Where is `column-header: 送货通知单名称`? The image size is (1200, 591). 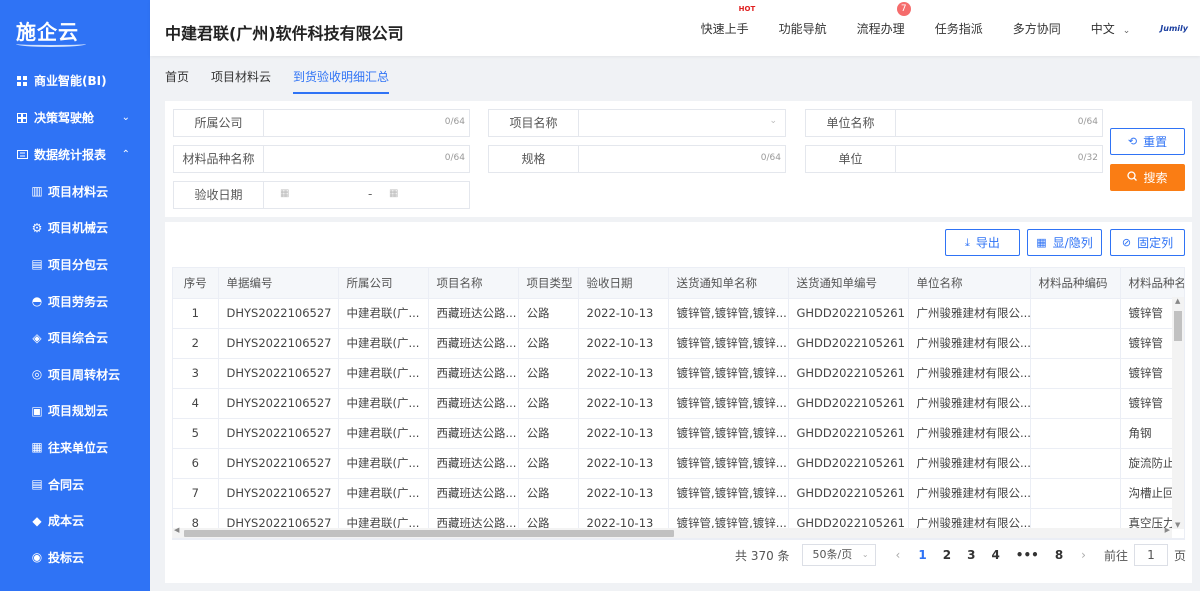 column-header: 送货通知单名称 is located at coordinates (728, 283).